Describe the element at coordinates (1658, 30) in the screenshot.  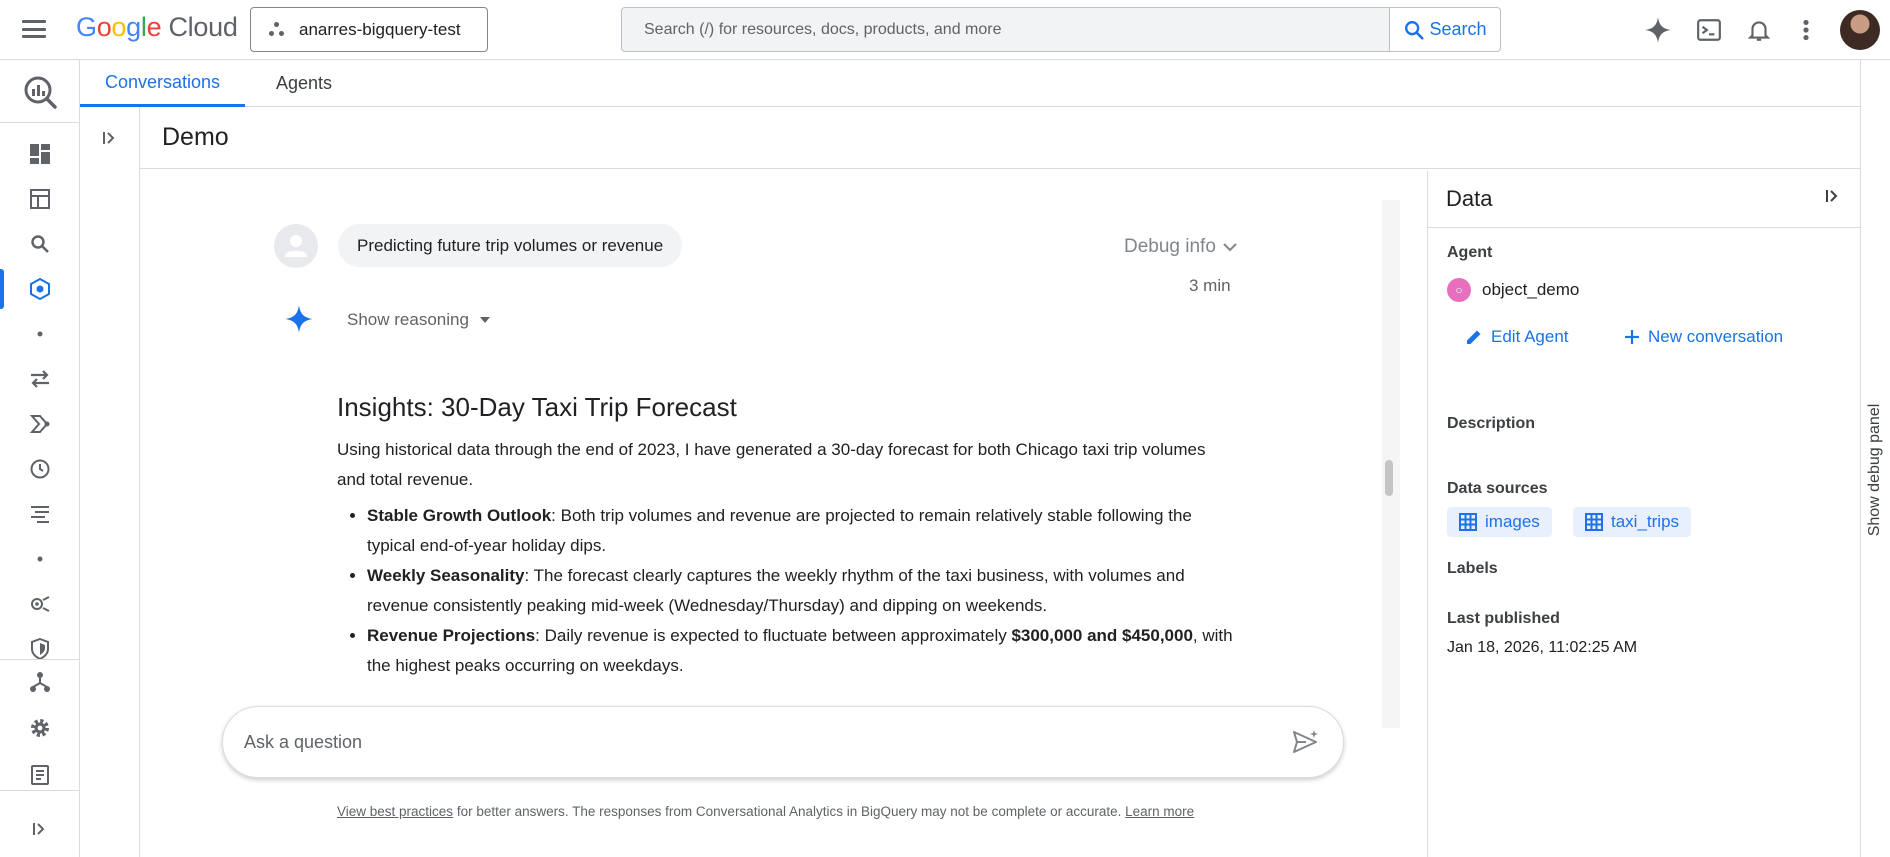
I see `gemini-icon` at that location.